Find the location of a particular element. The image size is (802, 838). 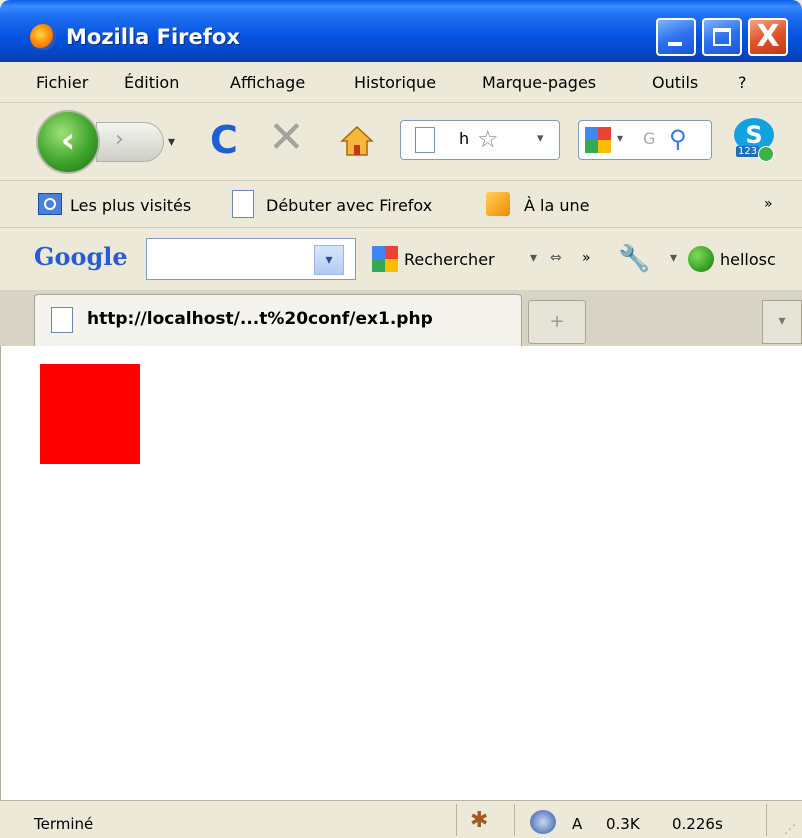

yslow-icon is located at coordinates (543, 822).